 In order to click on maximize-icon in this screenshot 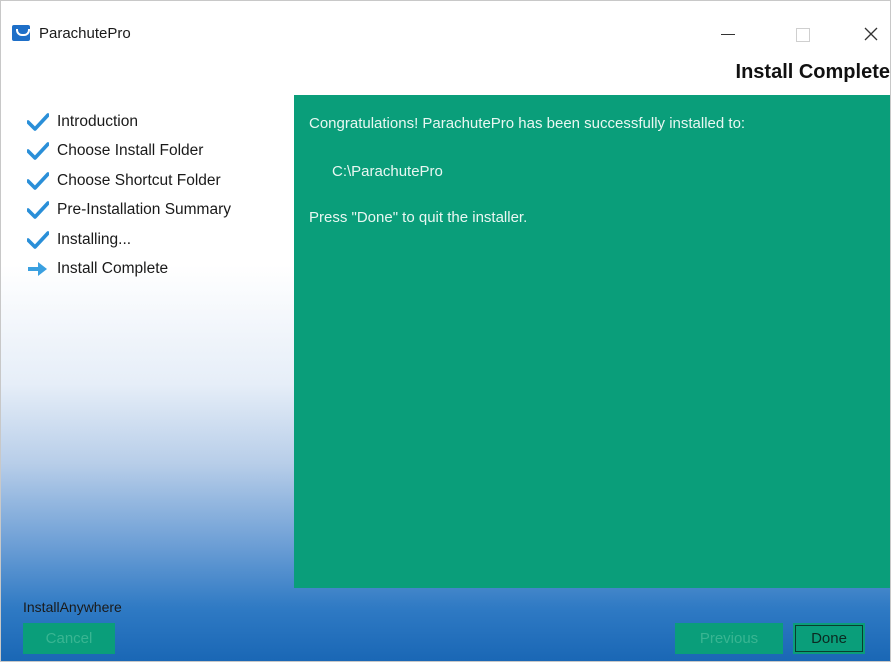, I will do `click(803, 35)`.